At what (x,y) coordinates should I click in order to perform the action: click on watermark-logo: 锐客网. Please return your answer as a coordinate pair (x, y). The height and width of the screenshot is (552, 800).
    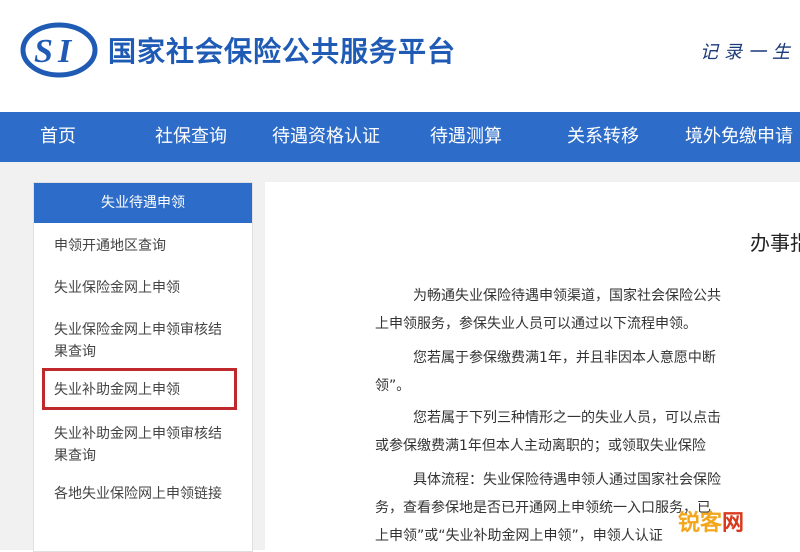
    Looking at the image, I should click on (711, 521).